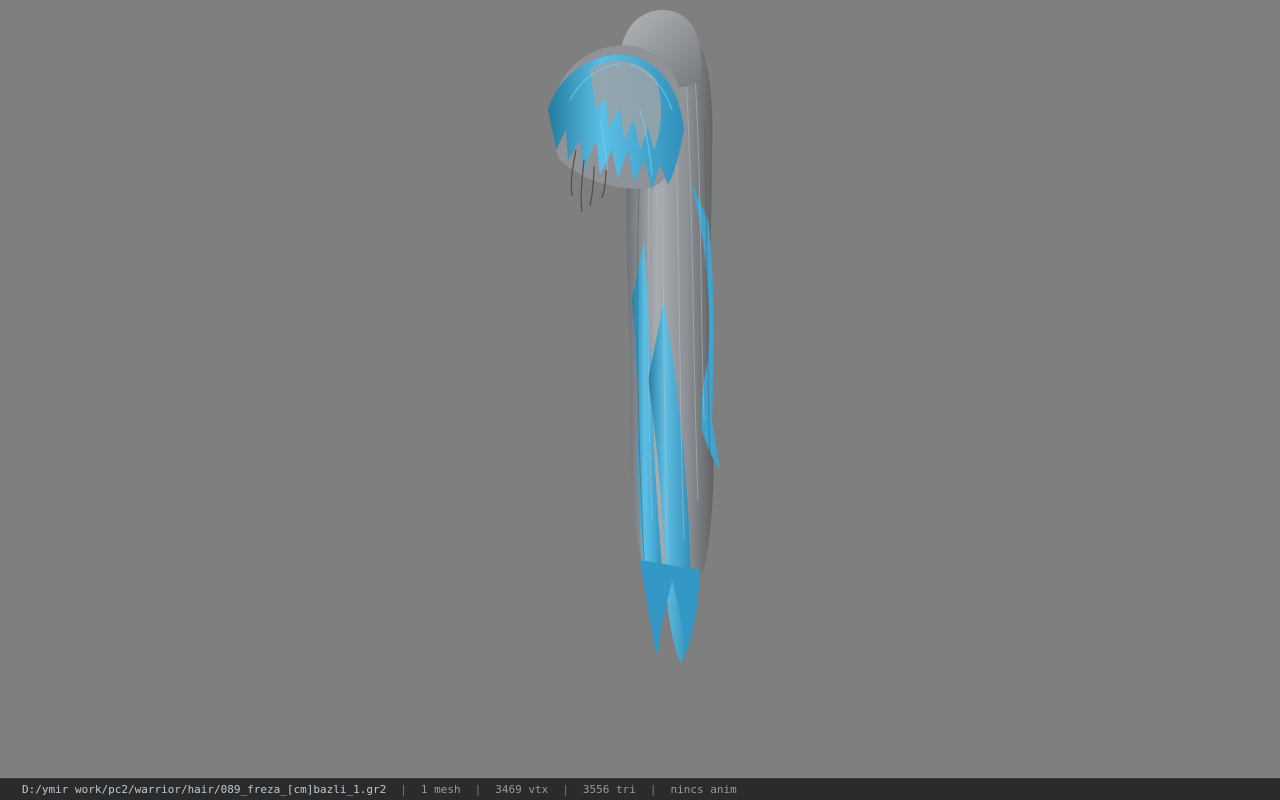 Image resolution: width=1280 pixels, height=800 pixels. I want to click on vertex-count: 3469 vtx, so click(522, 789).